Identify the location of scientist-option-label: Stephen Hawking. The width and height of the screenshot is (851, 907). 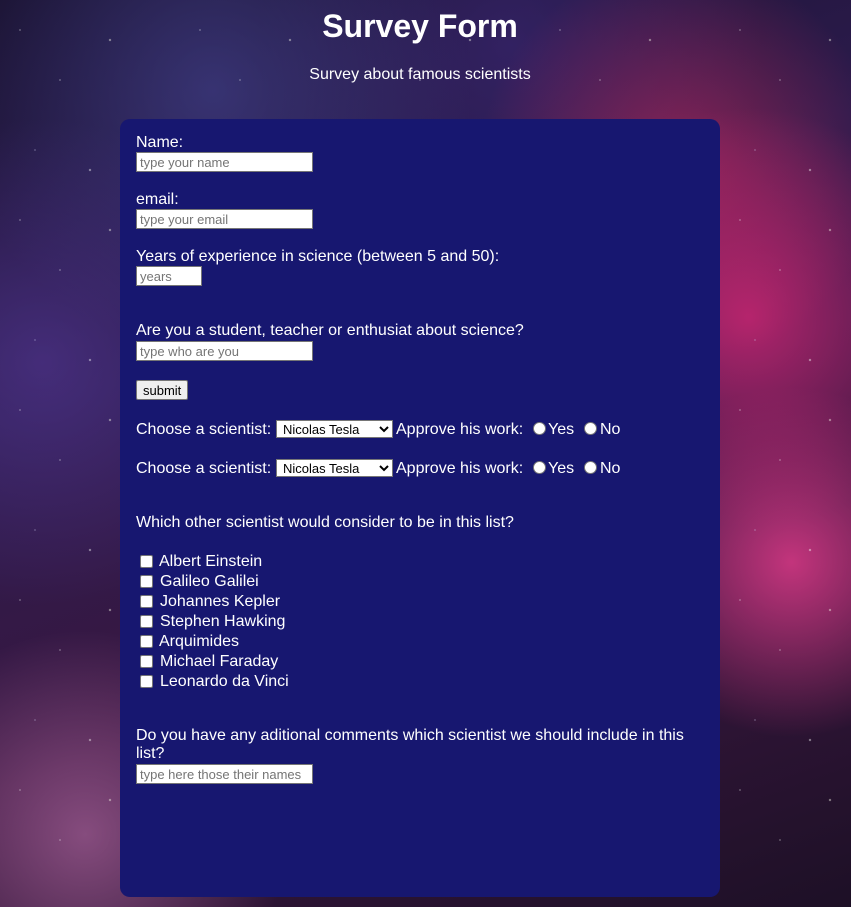
(223, 621).